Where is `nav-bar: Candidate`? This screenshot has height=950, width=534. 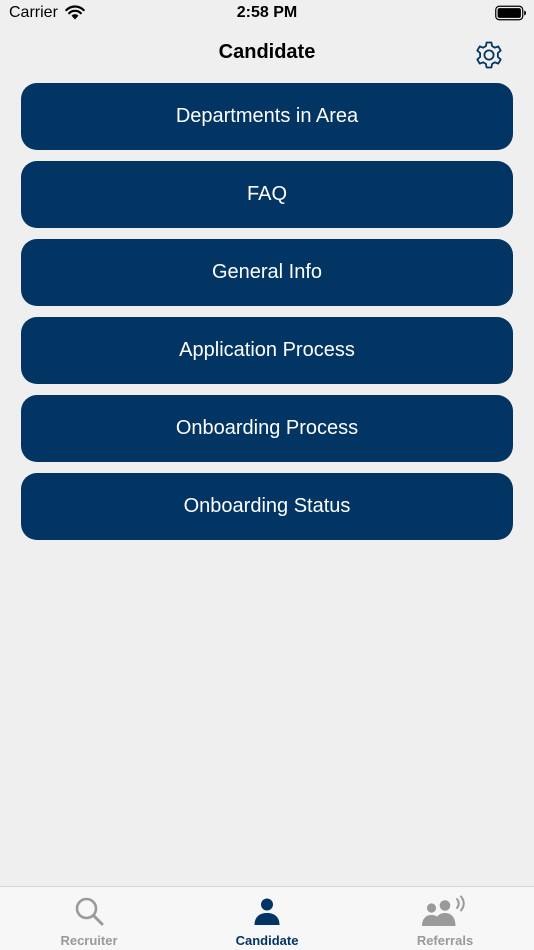 nav-bar: Candidate is located at coordinates (267, 55).